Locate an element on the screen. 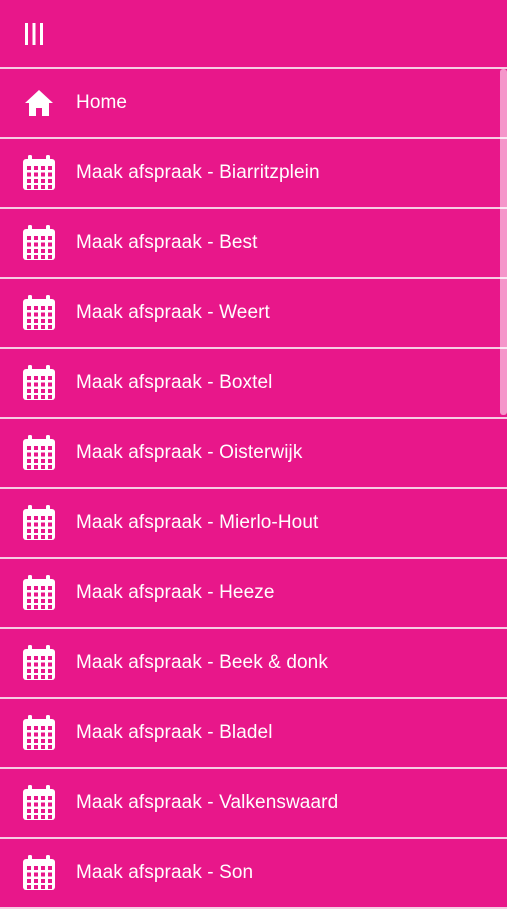  menu-item-label: Maak afspraak - Weert is located at coordinates (173, 312).